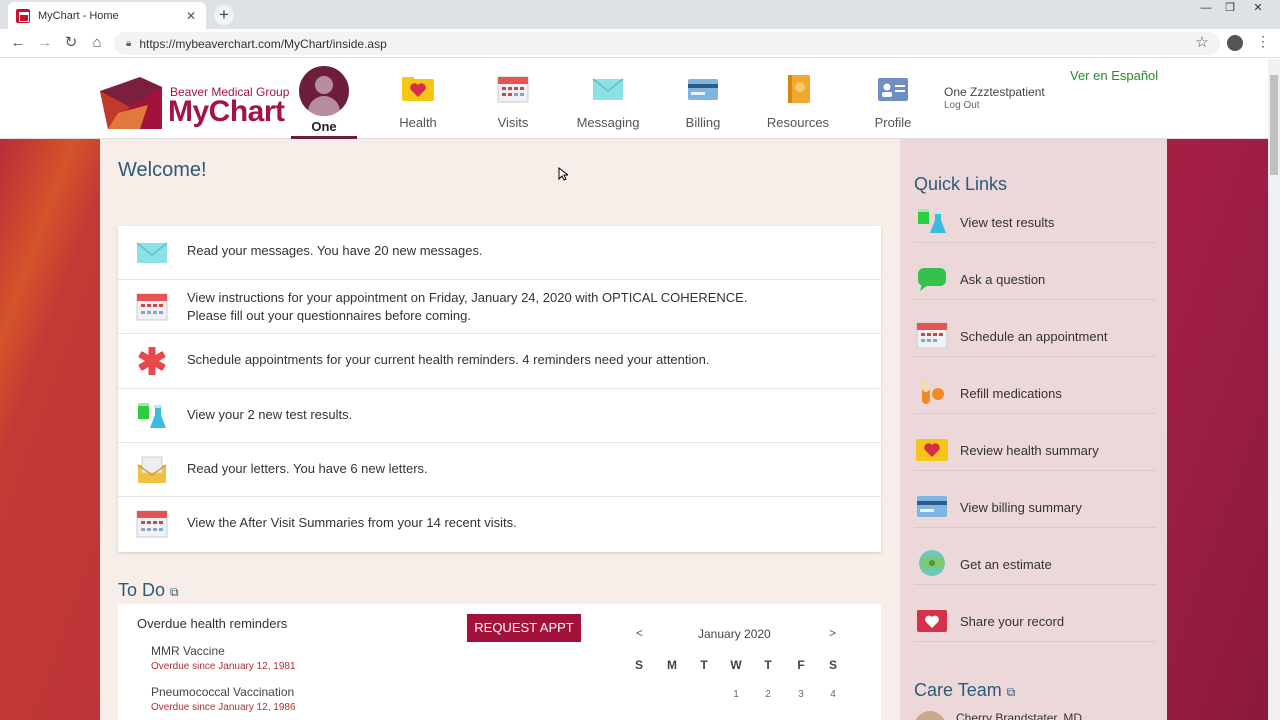 This screenshot has width=1280, height=720. I want to click on nav-item-resources: Resources, so click(798, 99).